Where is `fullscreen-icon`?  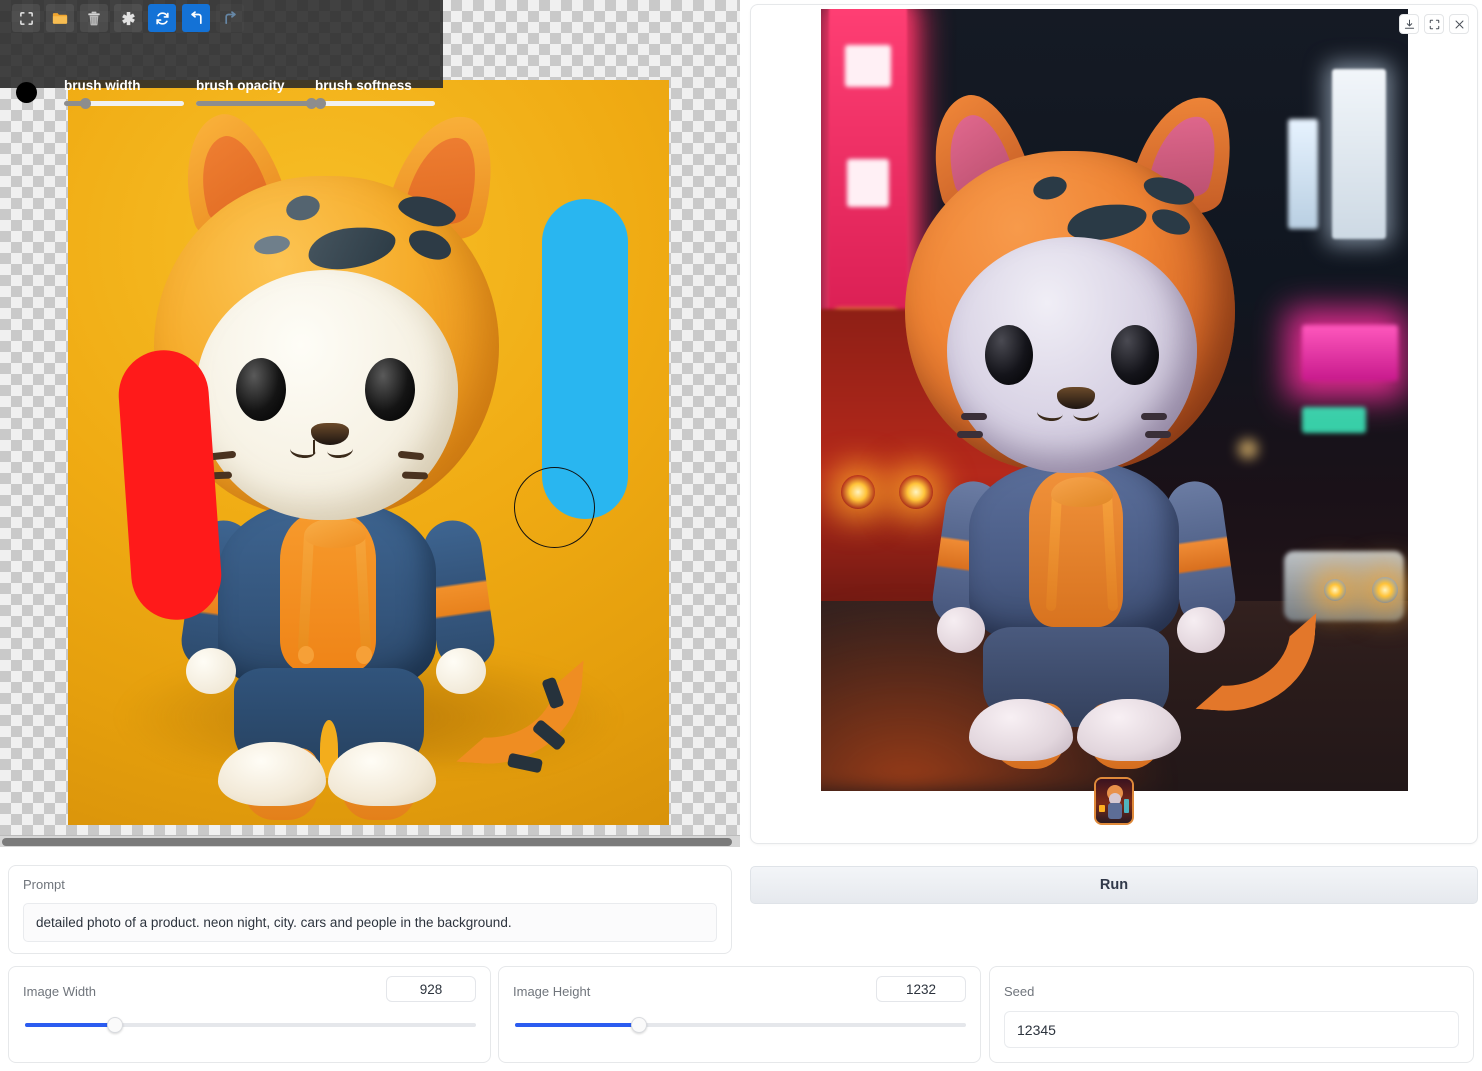
fullscreen-icon is located at coordinates (1434, 24).